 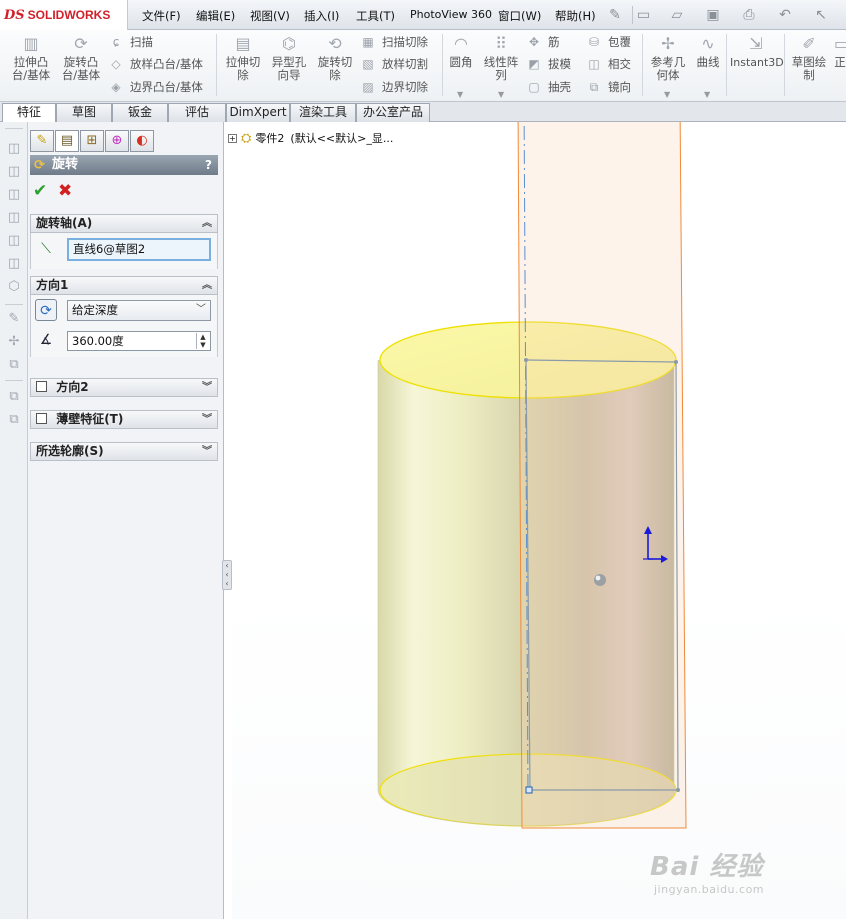 What do you see at coordinates (608, 42) in the screenshot?
I see `wrap-button: ⛁ 包覆` at bounding box center [608, 42].